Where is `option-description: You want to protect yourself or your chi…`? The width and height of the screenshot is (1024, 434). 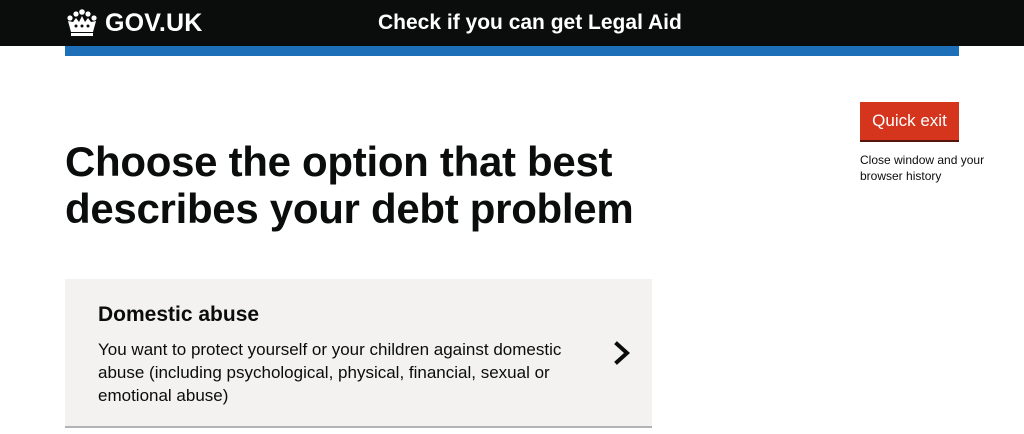 option-description: You want to protect yourself or your chi… is located at coordinates (330, 372).